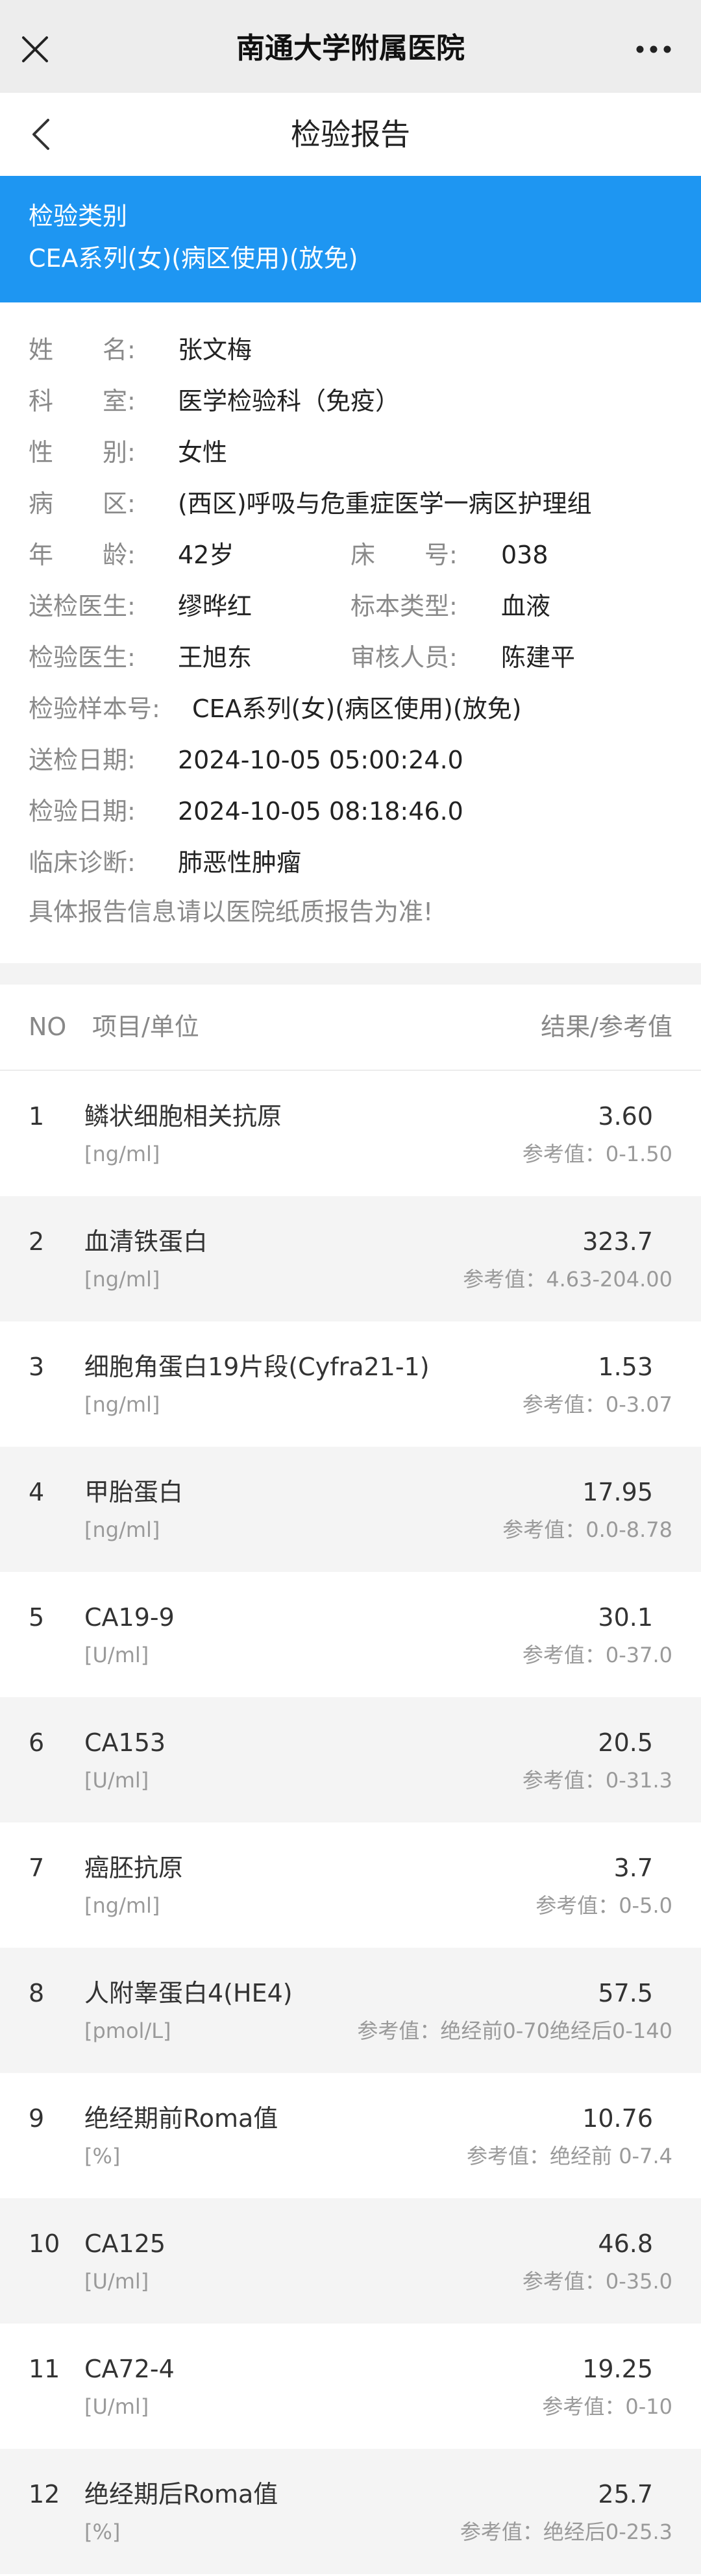  Describe the element at coordinates (350, 1509) in the screenshot. I see `table-row: 4 甲胎蛋白 [ng/ml] 17.95 参考值：0.0-8.78` at that location.